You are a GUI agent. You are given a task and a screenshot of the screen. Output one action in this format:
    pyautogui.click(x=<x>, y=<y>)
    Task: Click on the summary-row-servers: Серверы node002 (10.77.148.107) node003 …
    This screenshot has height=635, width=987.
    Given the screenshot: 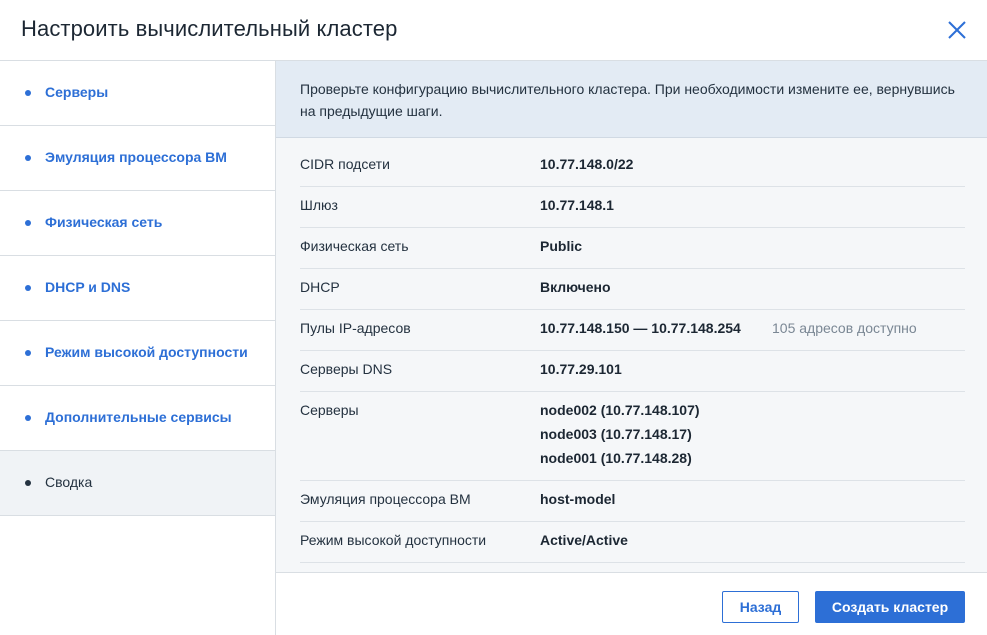 What is the action you would take?
    pyautogui.click(x=632, y=439)
    